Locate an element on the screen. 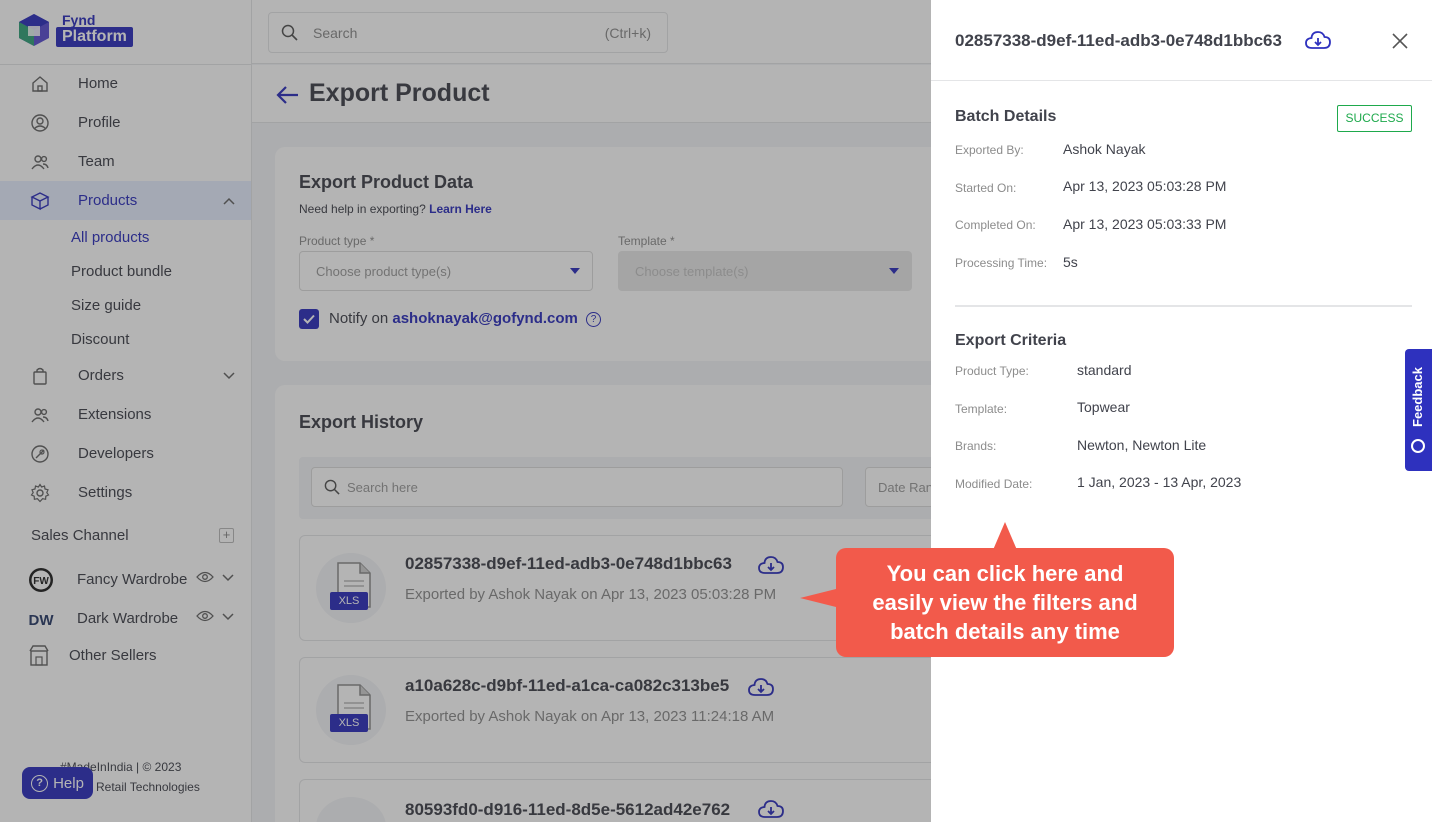  completed-on-label: Completed On: is located at coordinates (995, 225).